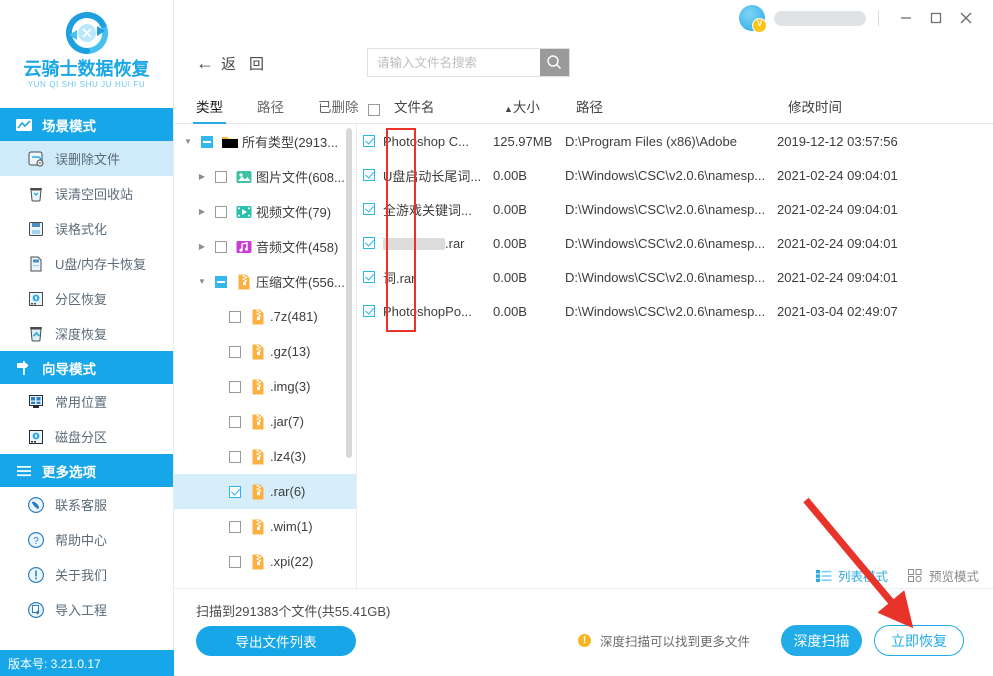 This screenshot has width=993, height=676. Describe the element at coordinates (265, 456) in the screenshot. I see `tree-node: .lz4(3)` at that location.